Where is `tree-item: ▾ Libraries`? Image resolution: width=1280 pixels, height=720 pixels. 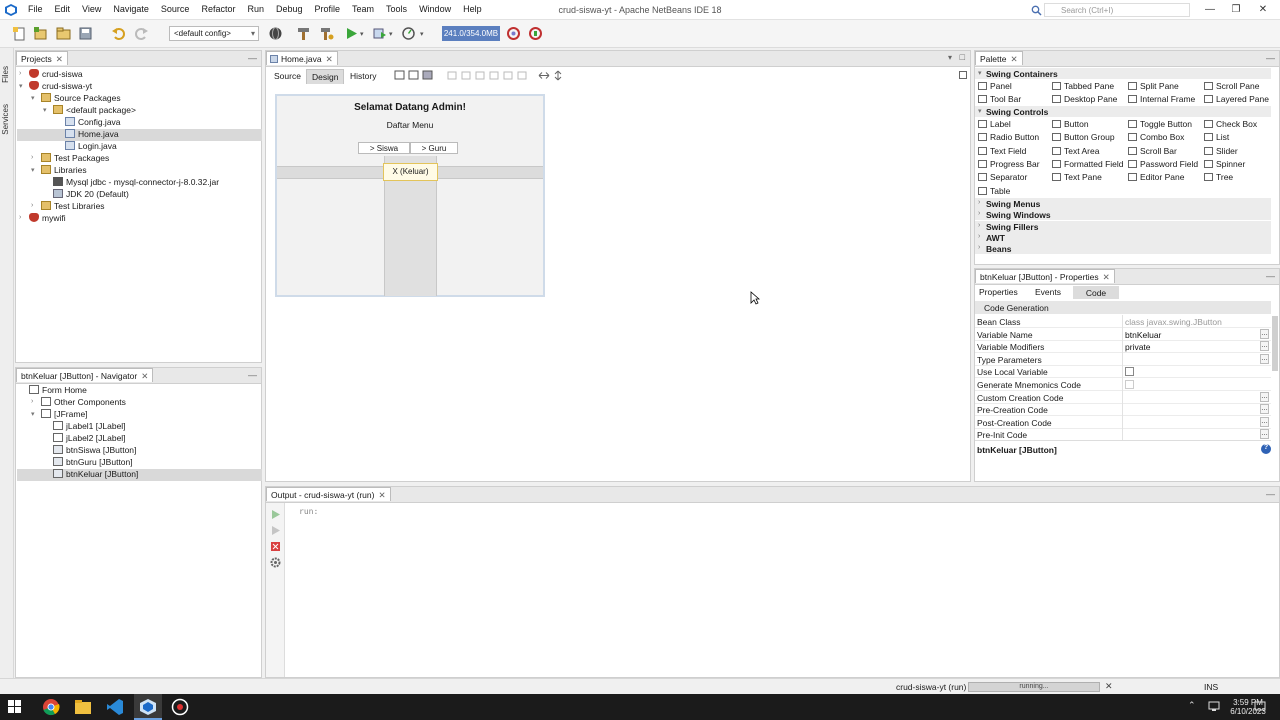 tree-item: ▾ Libraries is located at coordinates (139, 171).